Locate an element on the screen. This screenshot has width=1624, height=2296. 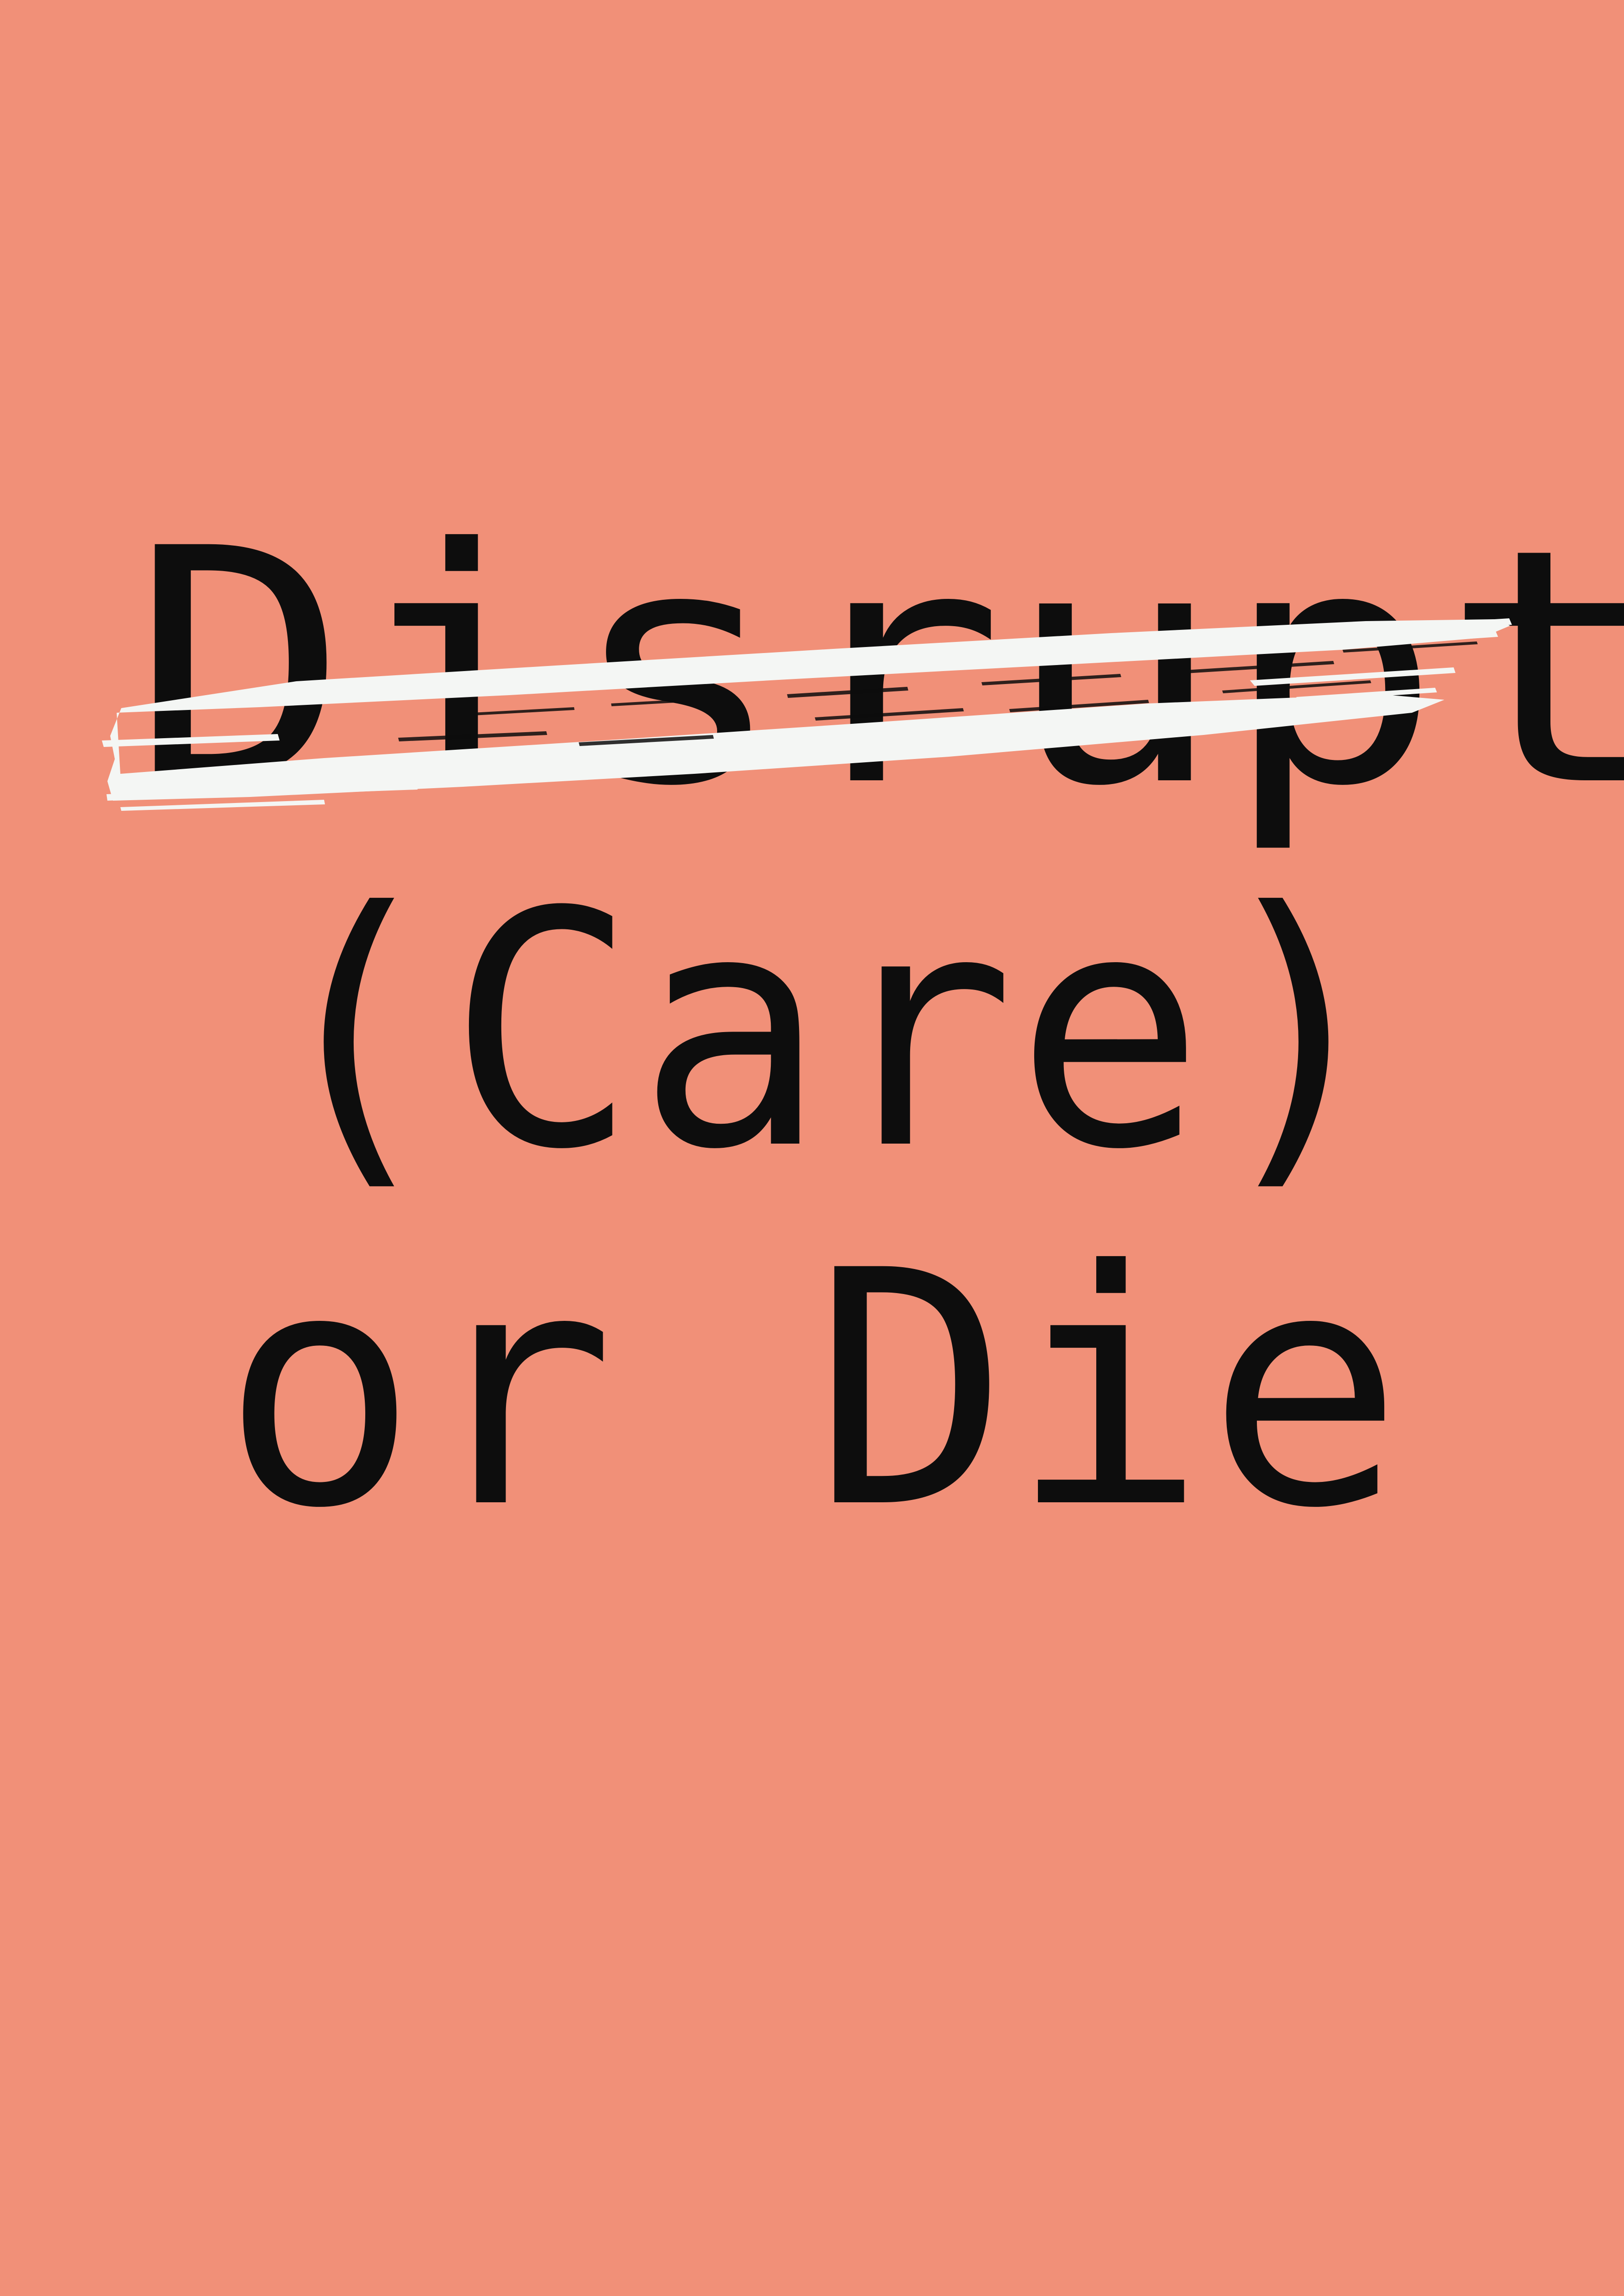
headline-line-care: (Care) is located at coordinates (826, 1031).